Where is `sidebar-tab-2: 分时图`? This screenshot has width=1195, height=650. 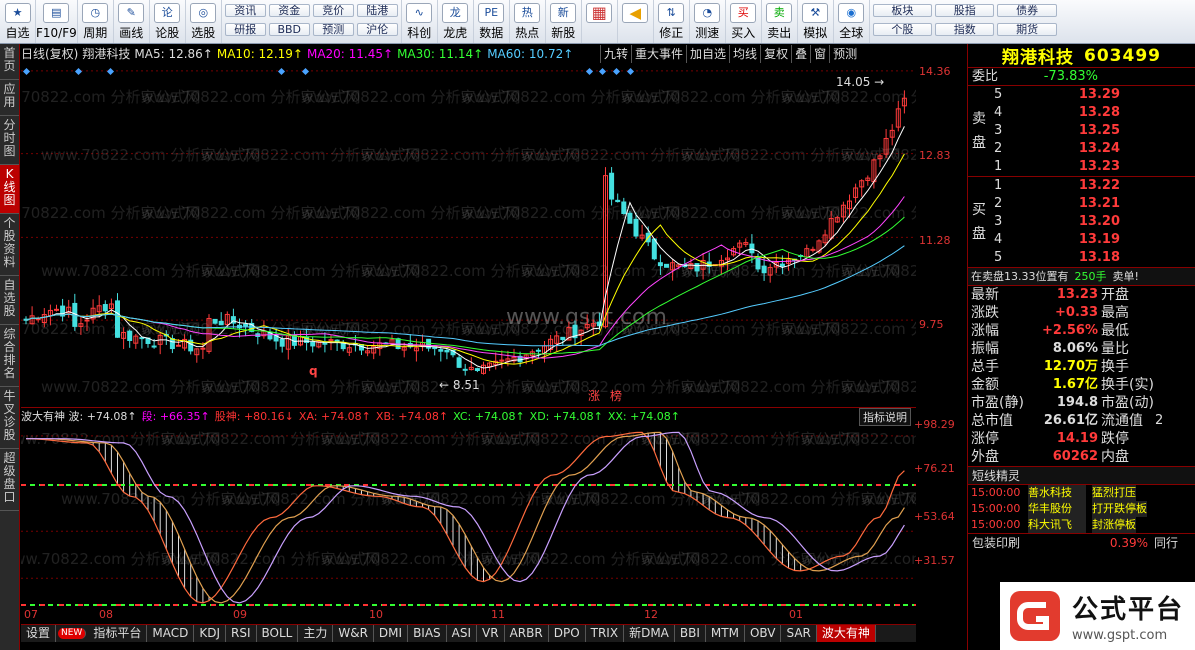
sidebar-tab-2: 分时图 is located at coordinates (9, 140).